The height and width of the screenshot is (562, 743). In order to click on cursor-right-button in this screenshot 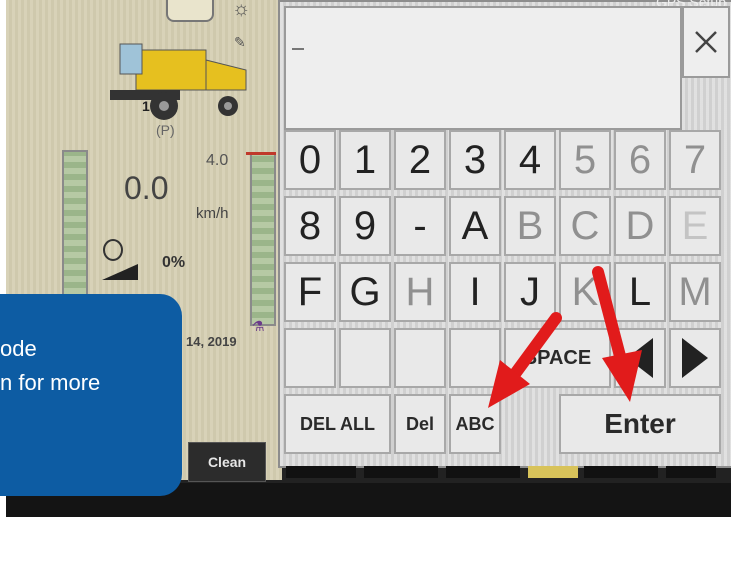, I will do `click(695, 358)`.